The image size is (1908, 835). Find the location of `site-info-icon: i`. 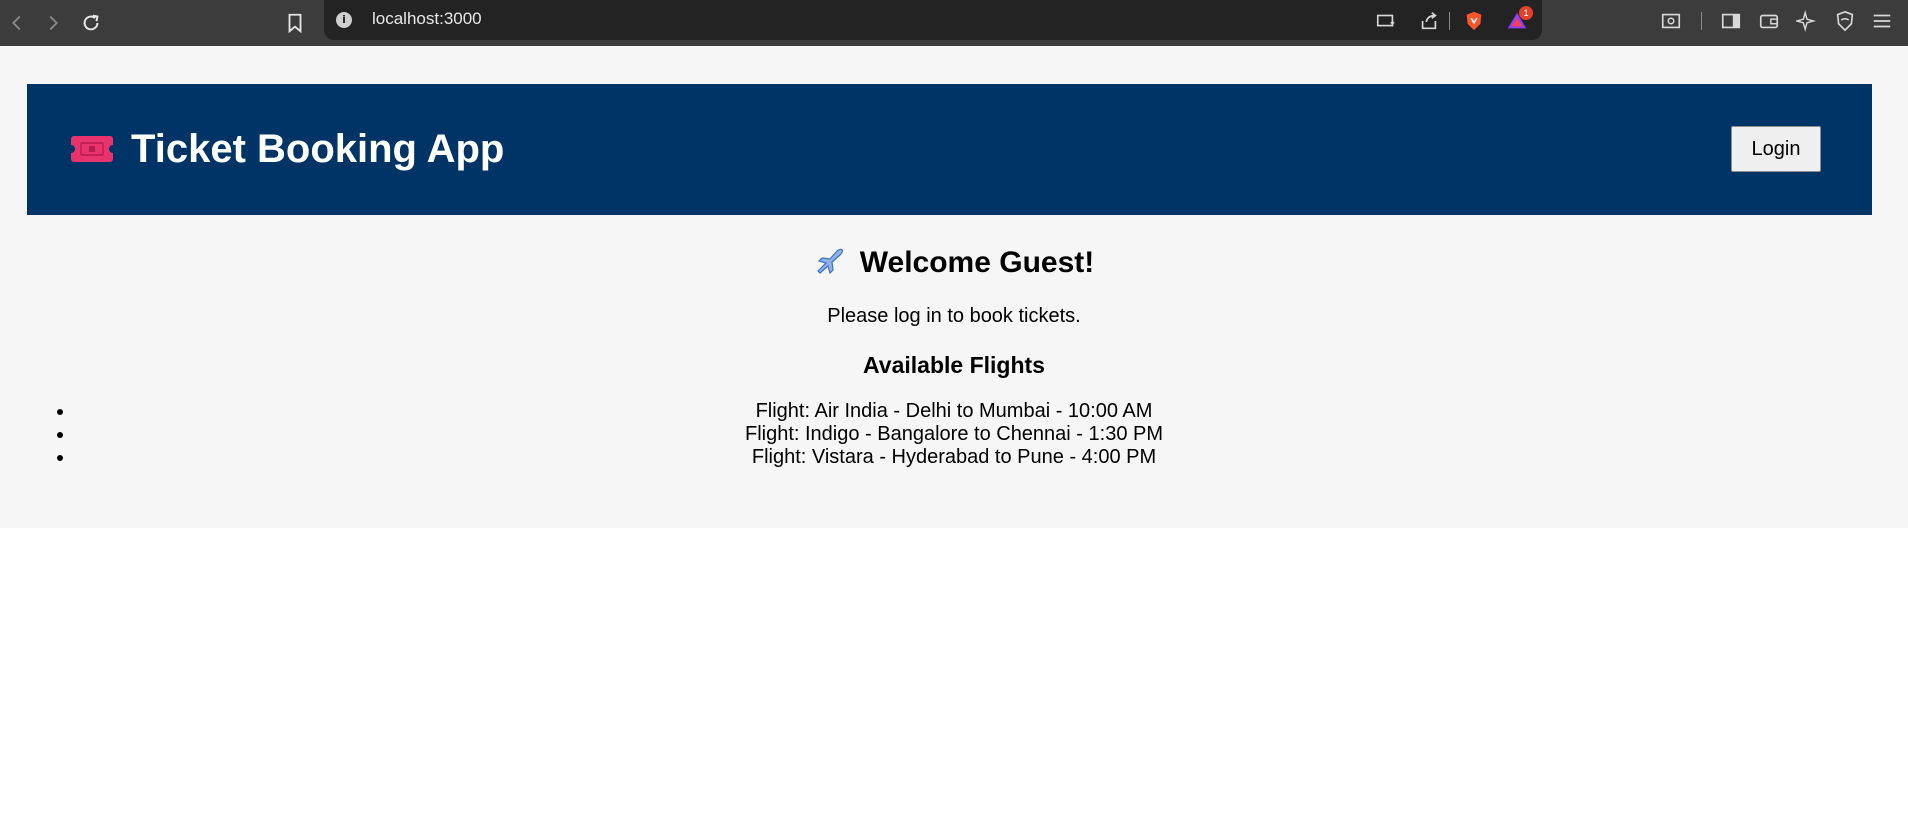

site-info-icon: i is located at coordinates (344, 20).